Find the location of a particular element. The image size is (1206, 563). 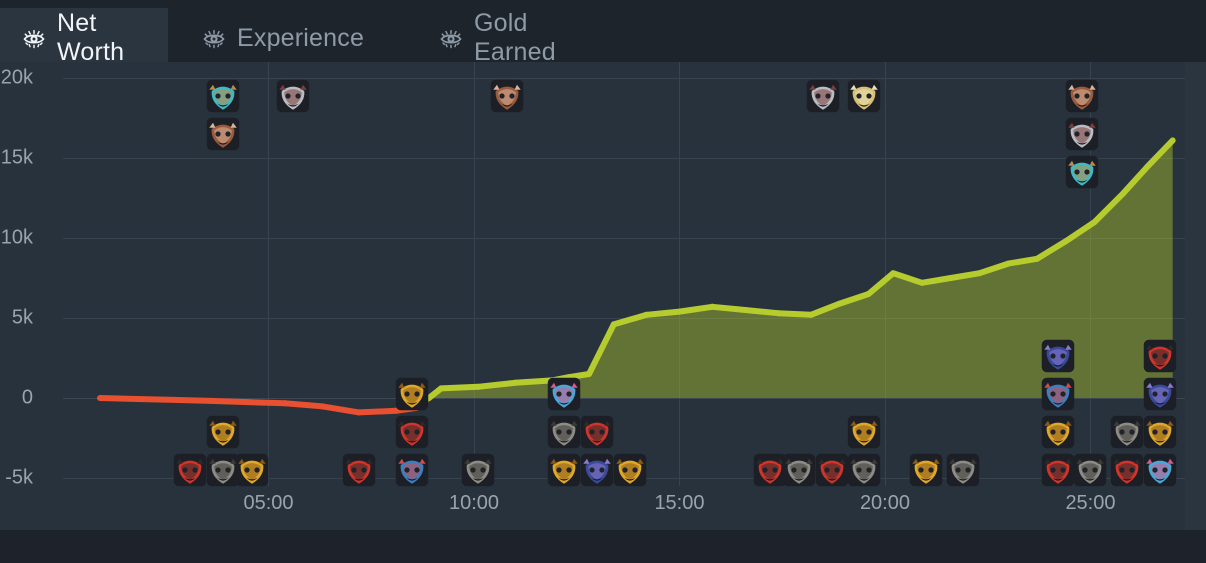

y-axis-tick-label: 10k is located at coordinates (16, 237).